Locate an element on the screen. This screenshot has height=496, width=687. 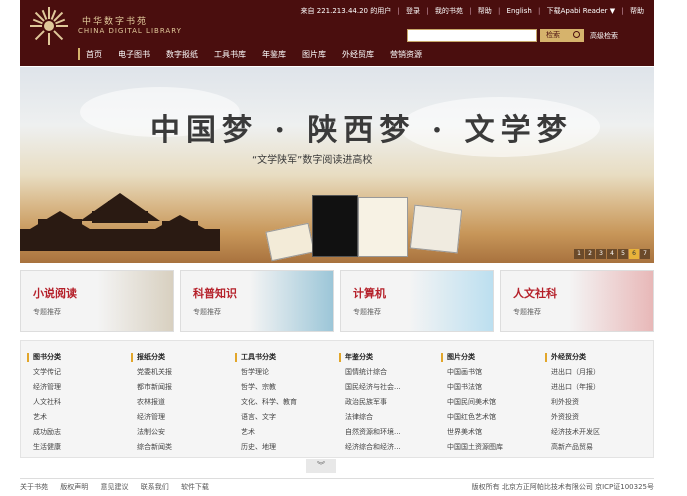
topic-tiles: 小说阅读 专题推荐 科普知识 专题推荐 计算机 专题推荐 人文社科 专题推荐 is located at coordinates (337, 301).